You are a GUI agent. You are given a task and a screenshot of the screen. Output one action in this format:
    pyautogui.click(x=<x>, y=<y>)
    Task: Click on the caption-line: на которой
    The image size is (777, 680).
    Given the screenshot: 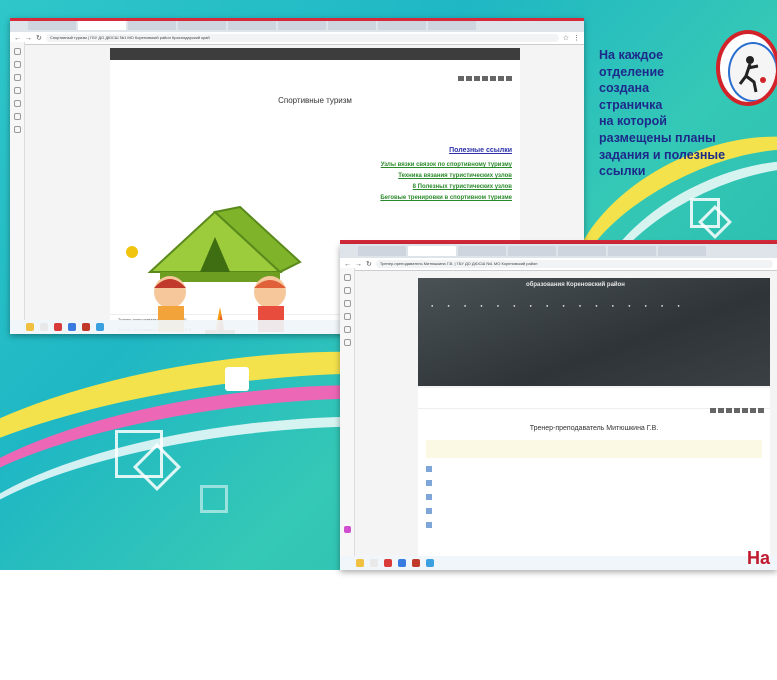 What is the action you would take?
    pyautogui.click(x=633, y=121)
    